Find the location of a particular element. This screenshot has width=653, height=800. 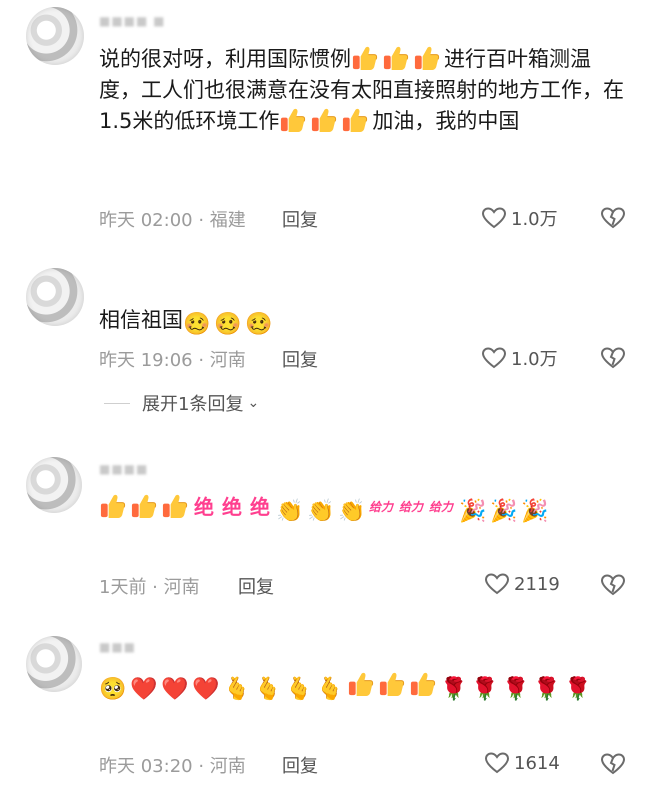

comment-time-location: 昨天 03:20 · 河南 is located at coordinates (172, 766).